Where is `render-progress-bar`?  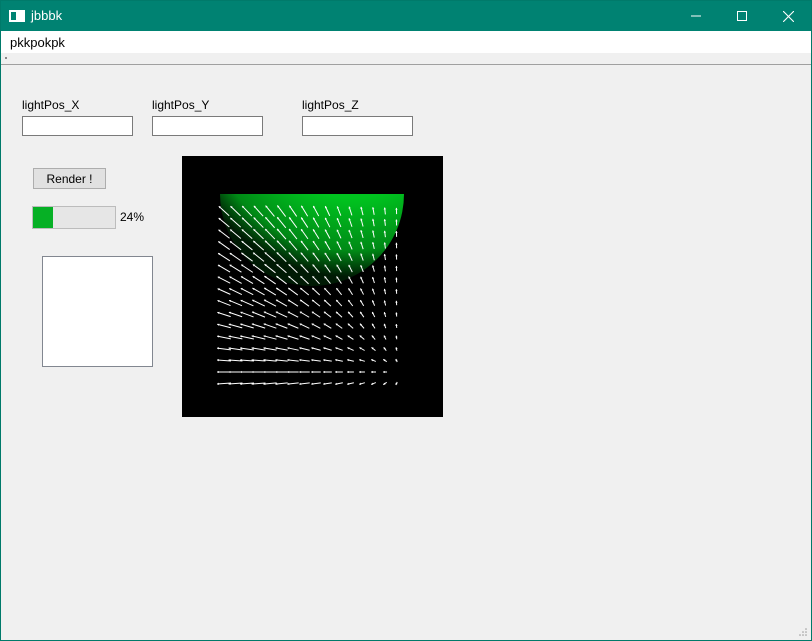 render-progress-bar is located at coordinates (74, 217).